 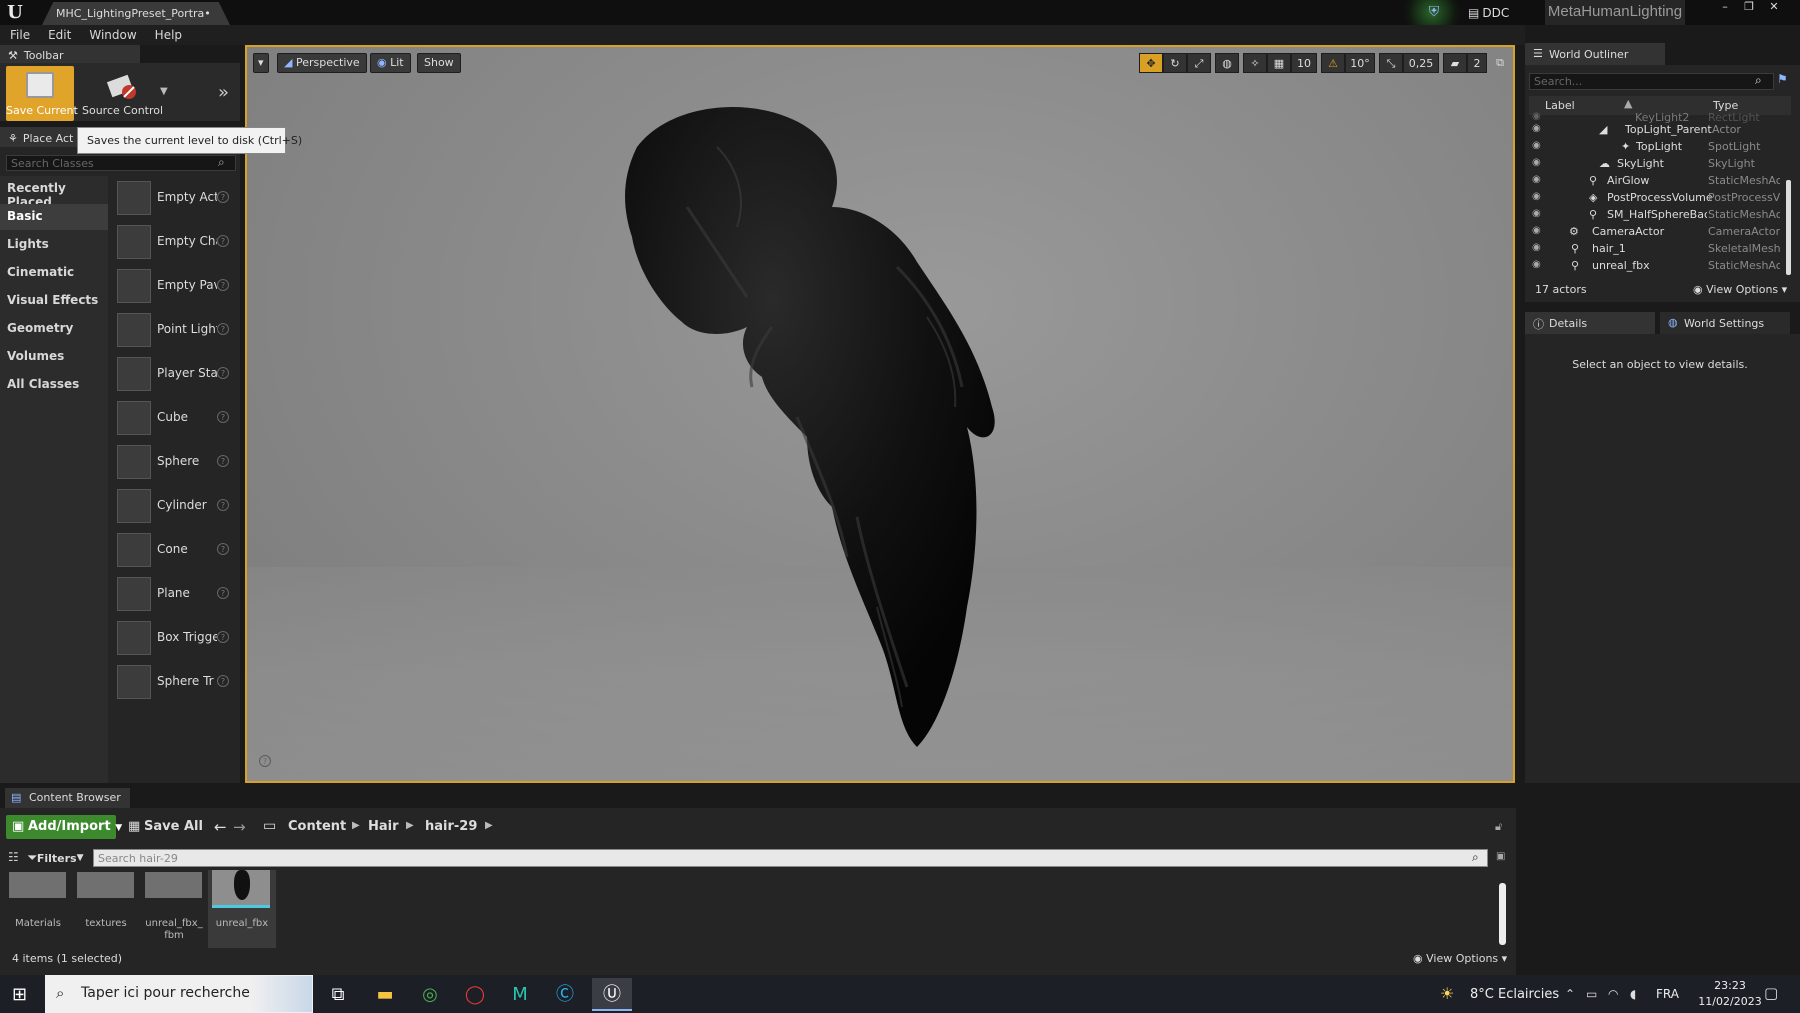 I want to click on outliner-row: ◉ ◢ TopLight_Parent Actor, so click(x=1658, y=130).